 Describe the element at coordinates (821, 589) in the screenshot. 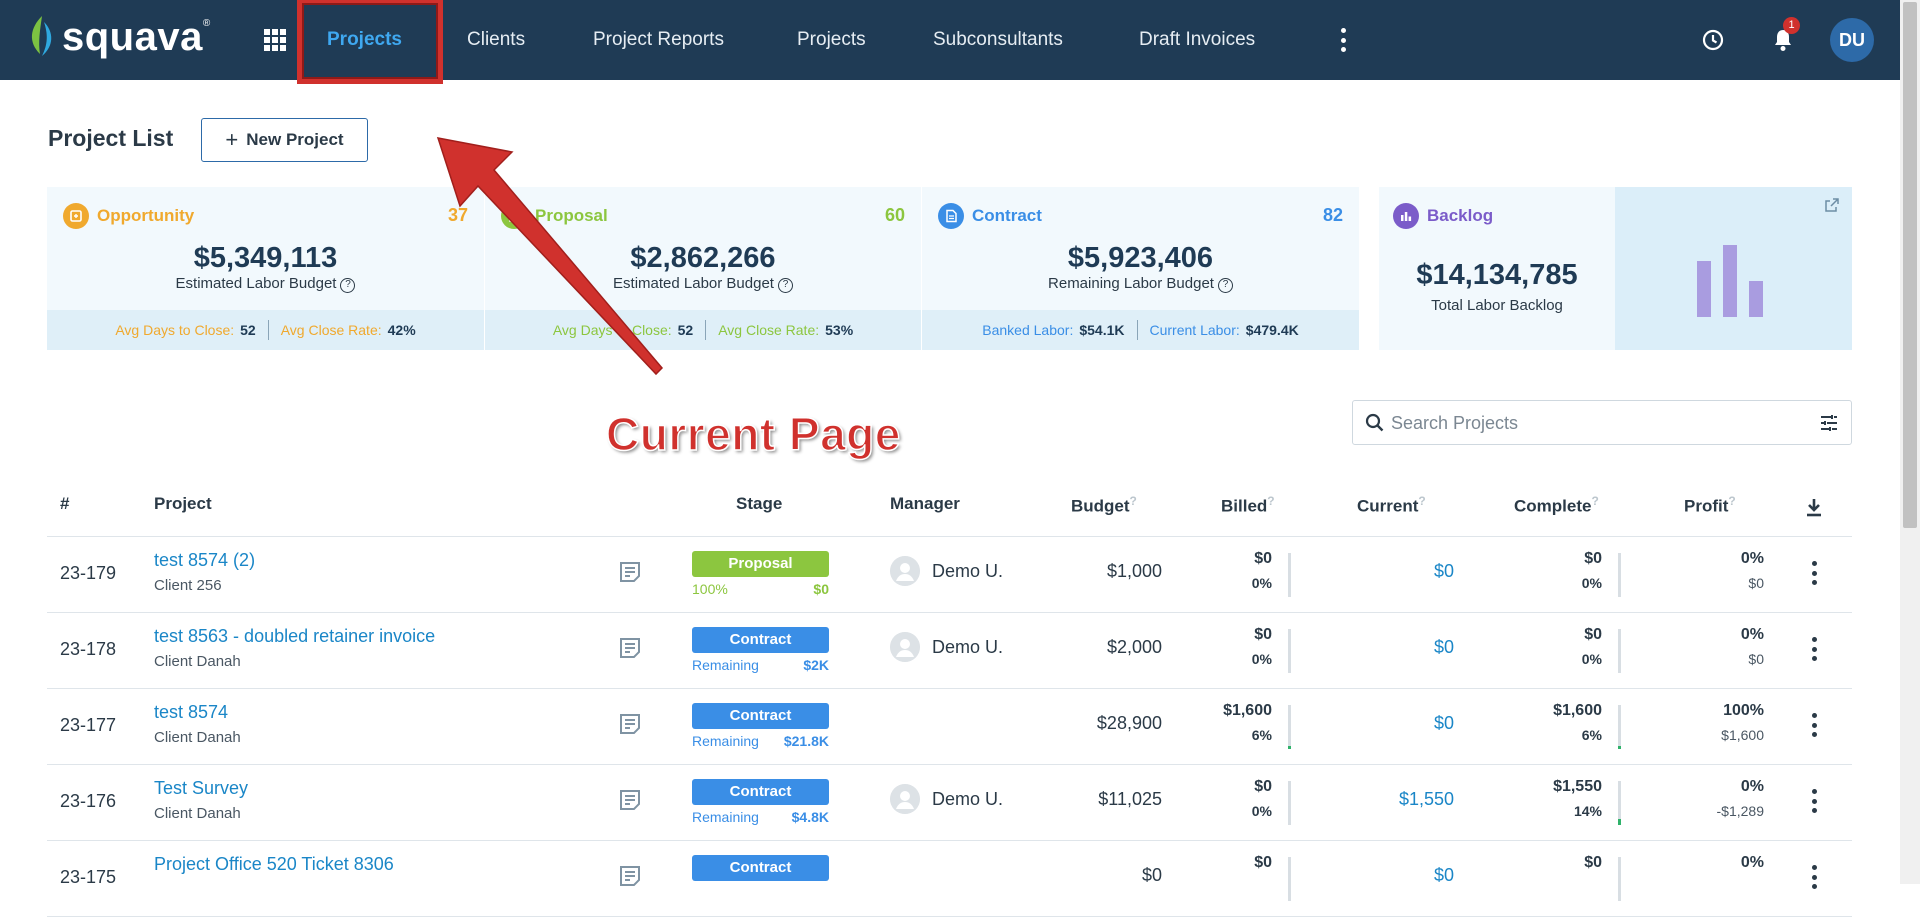

I see `stage-remaining-value: $0` at that location.